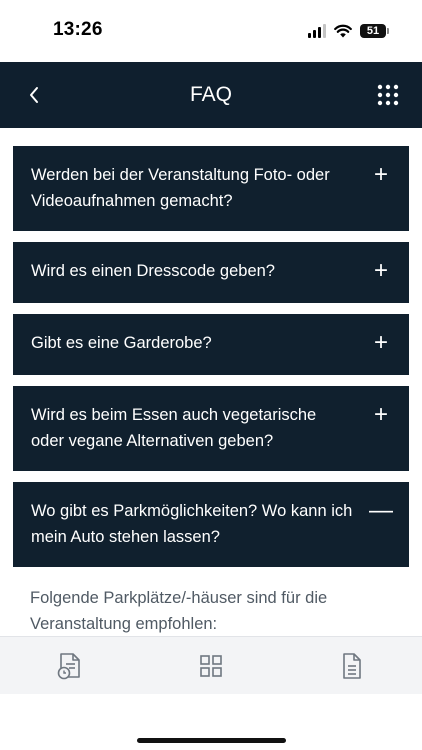 Image resolution: width=422 pixels, height=750 pixels. I want to click on nav-item-dashboard, so click(211, 666).